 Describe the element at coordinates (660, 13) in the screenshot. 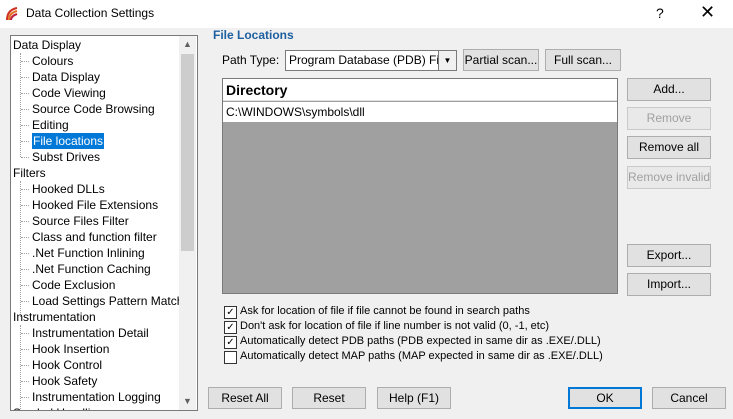

I see `help-icon: ?` at that location.